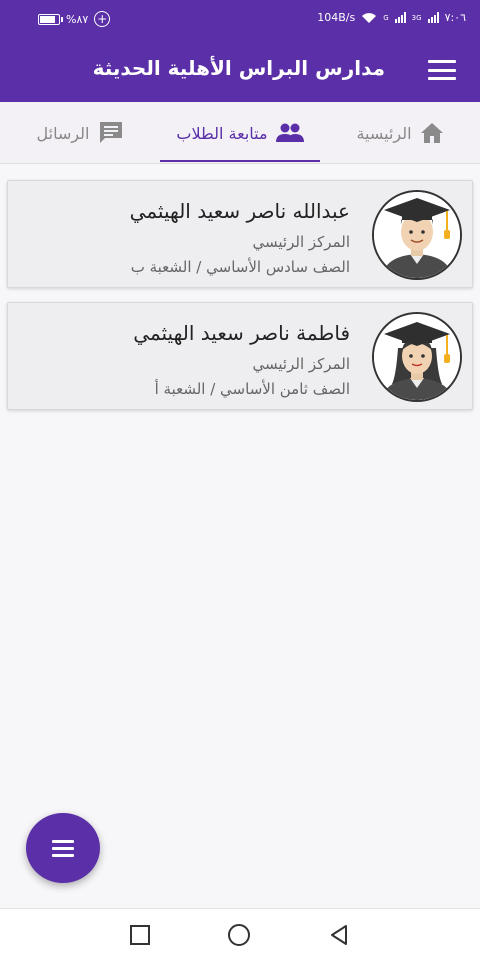 The image size is (480, 960). I want to click on signal-icon, so click(400, 17).